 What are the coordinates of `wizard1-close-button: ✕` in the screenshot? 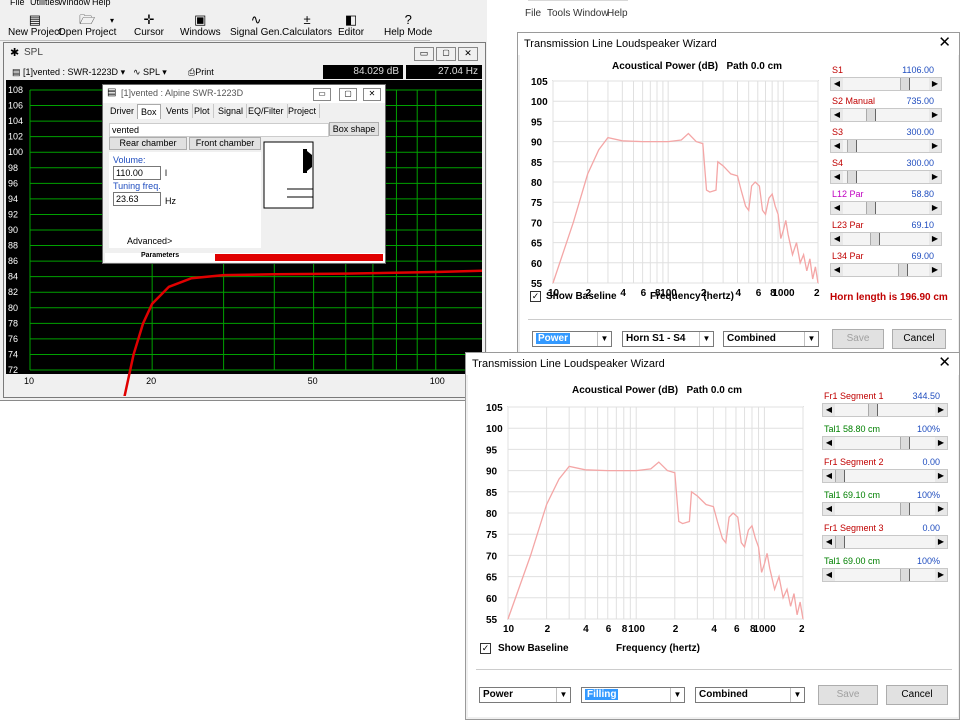 It's located at (944, 43).